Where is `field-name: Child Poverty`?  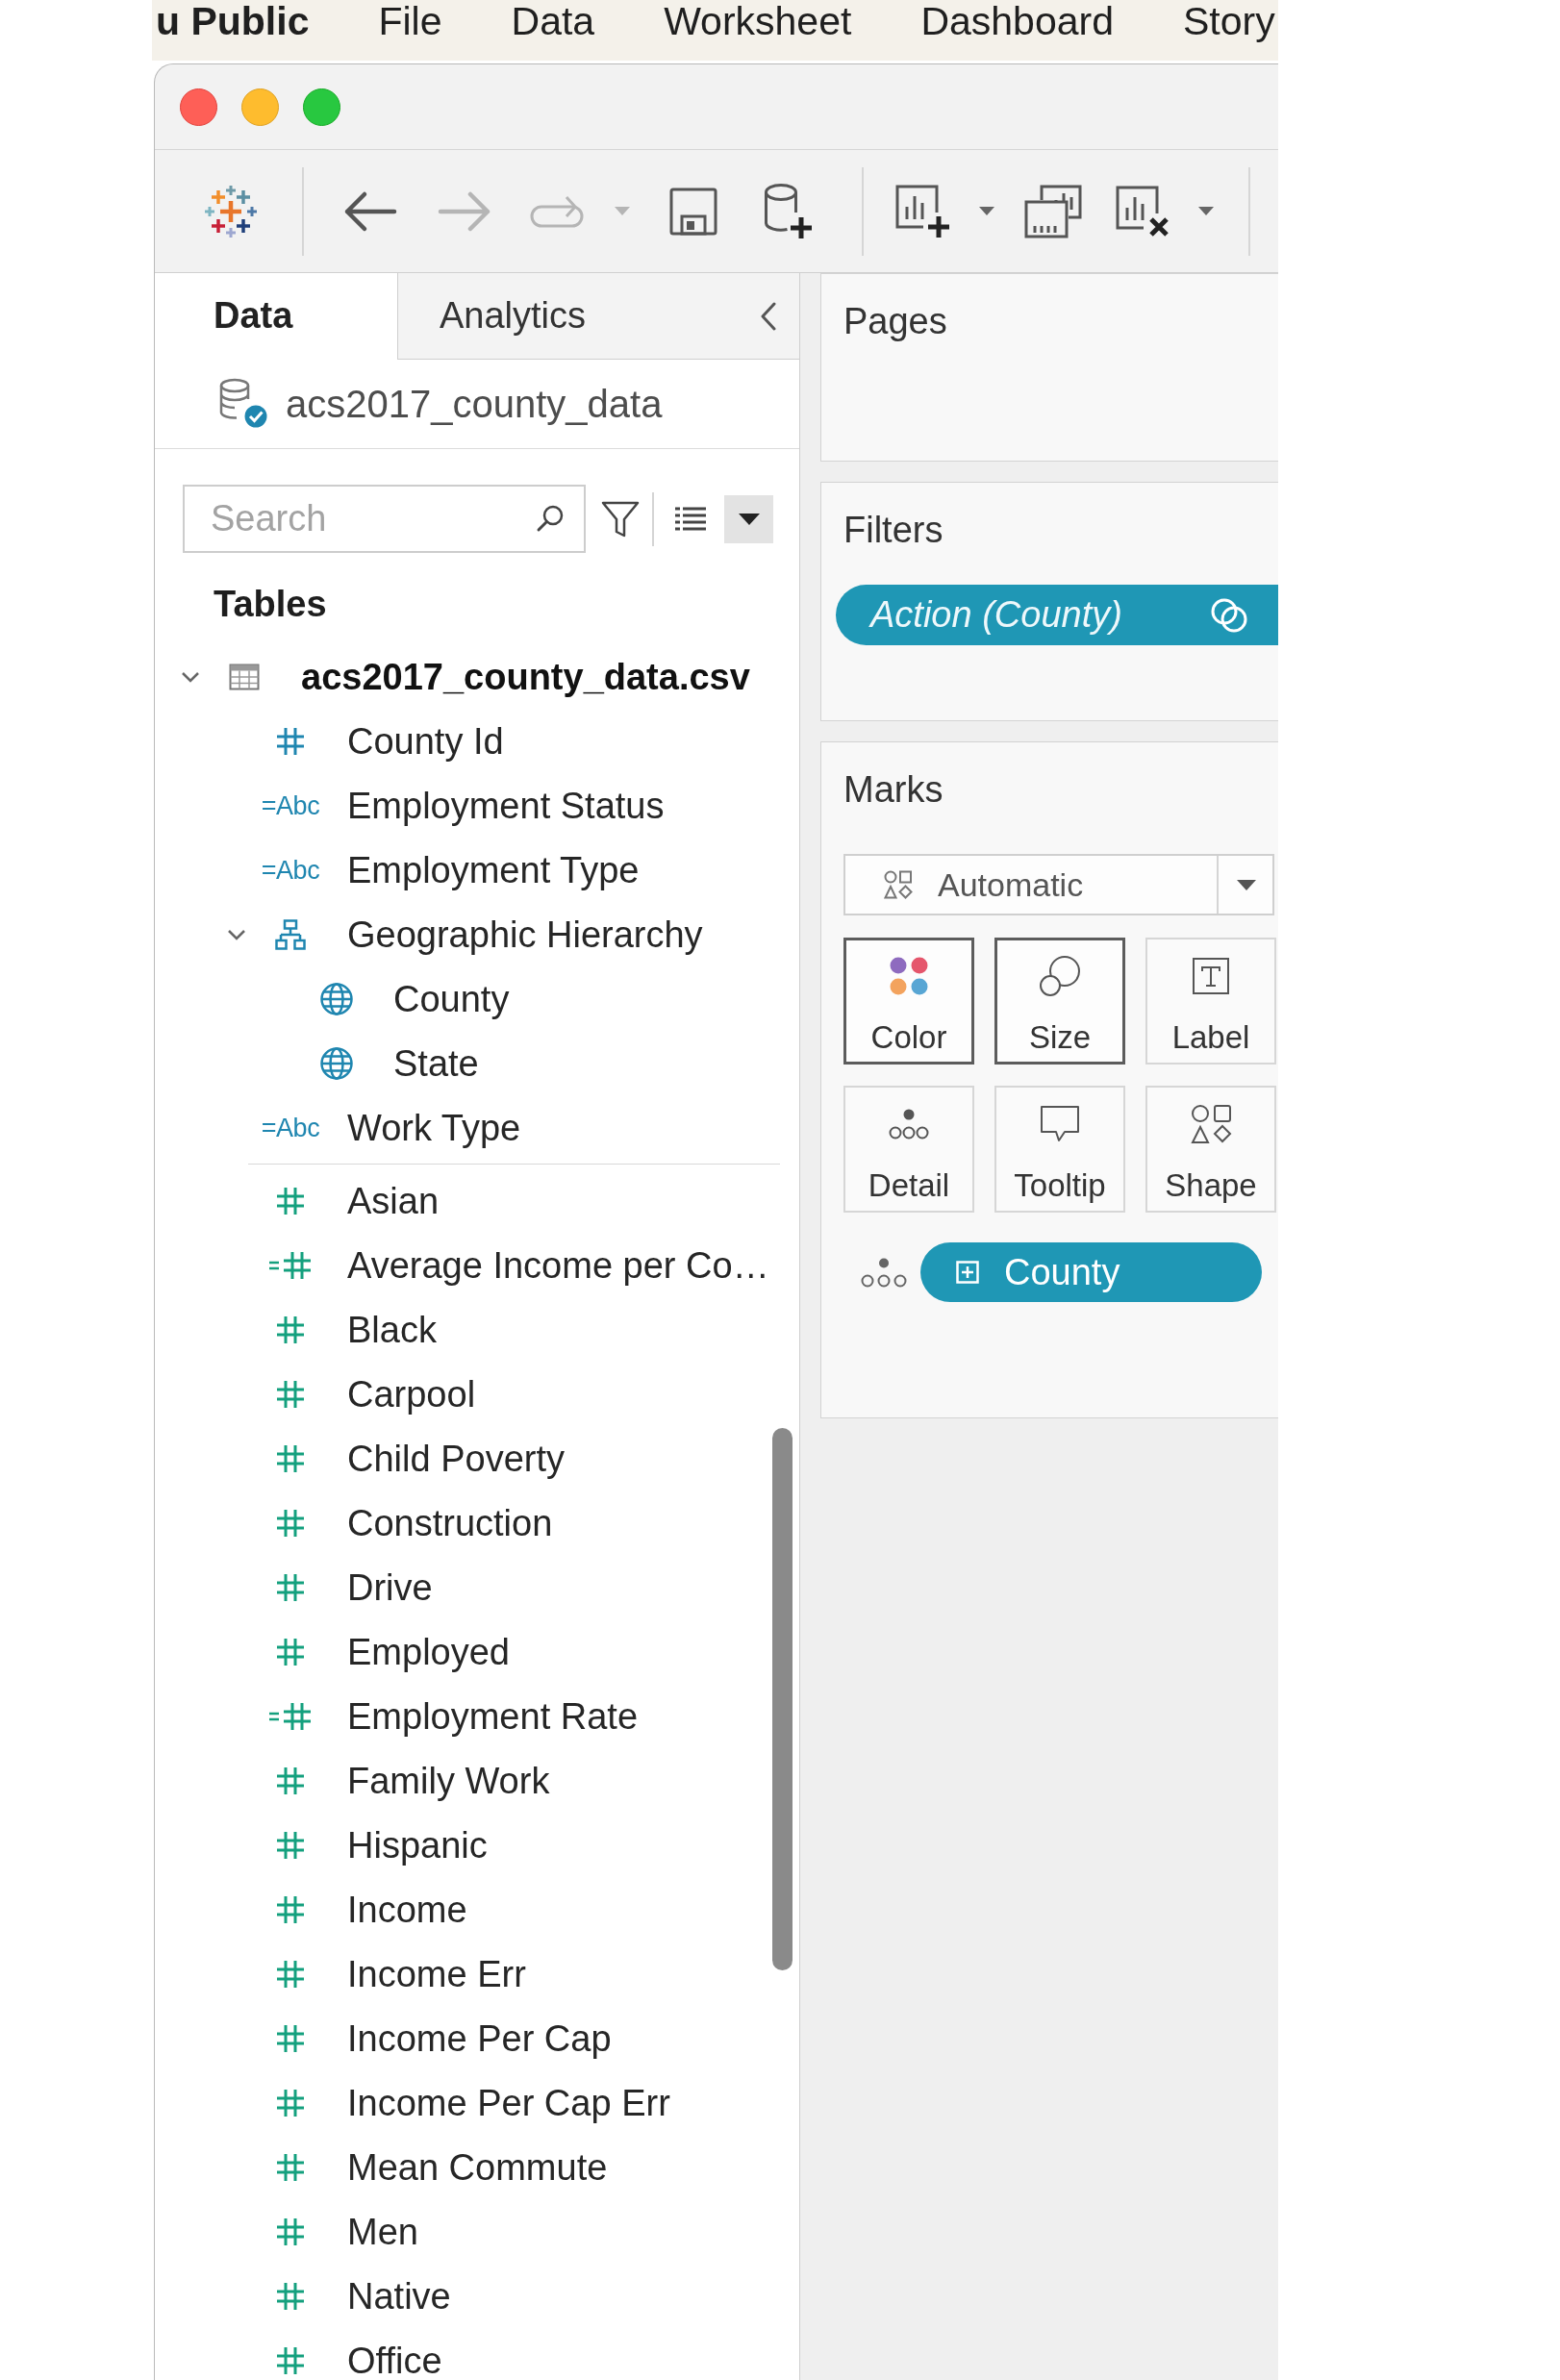
field-name: Child Poverty is located at coordinates (456, 1458).